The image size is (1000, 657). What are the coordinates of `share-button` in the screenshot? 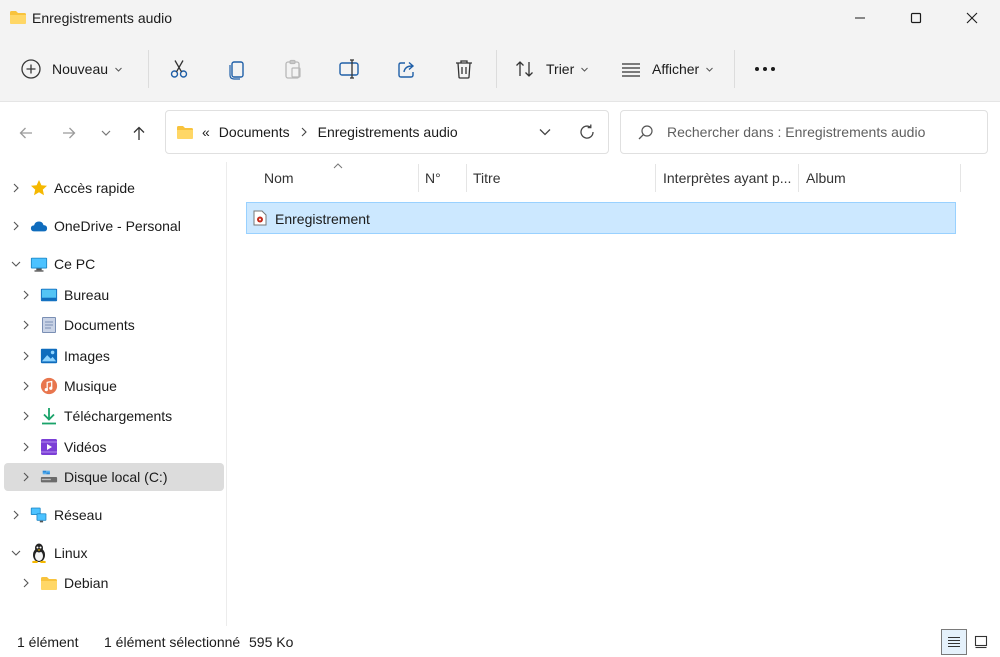 It's located at (407, 69).